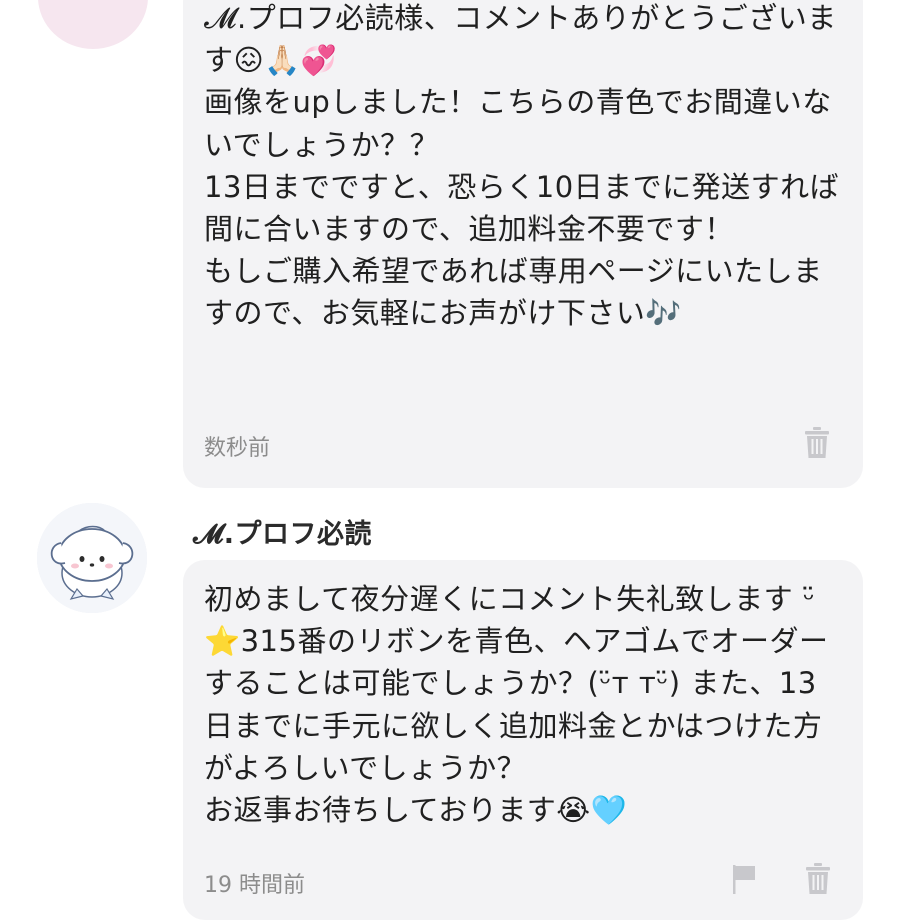 This screenshot has height=920, width=900. I want to click on comment-timestamp: 数秒前, so click(237, 448).